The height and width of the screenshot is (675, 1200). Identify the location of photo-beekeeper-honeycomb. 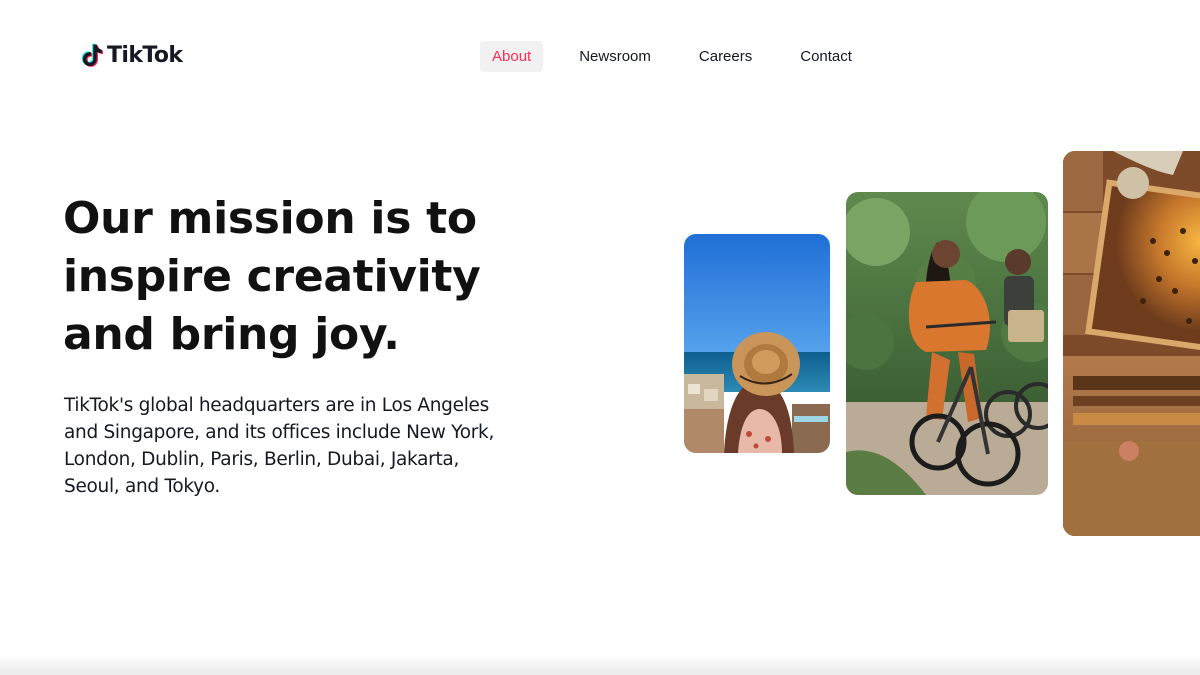
(1131, 343).